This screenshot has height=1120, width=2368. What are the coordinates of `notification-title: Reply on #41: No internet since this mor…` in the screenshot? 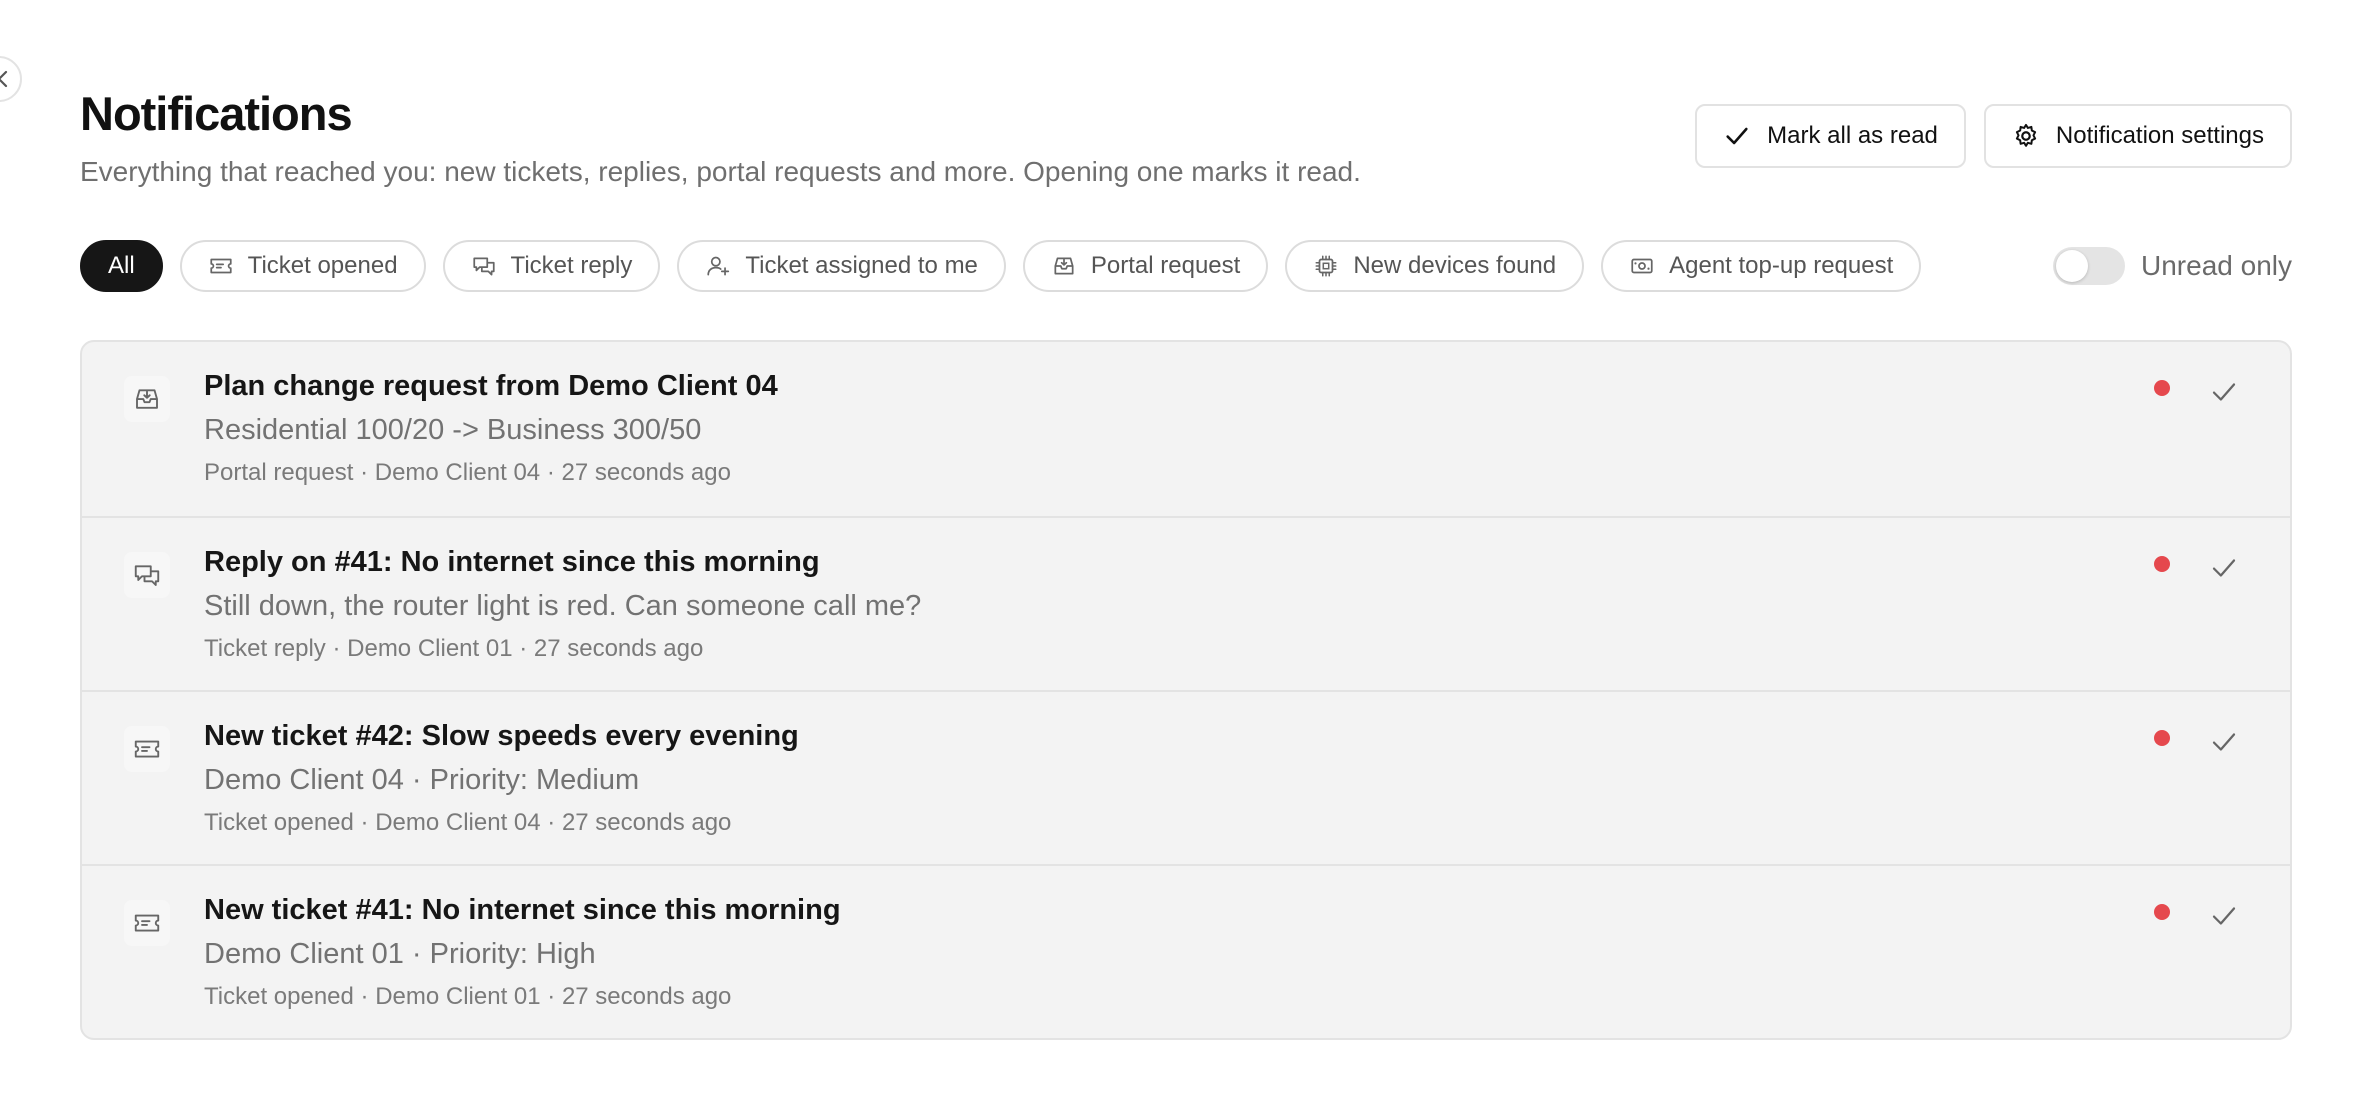 It's located at (512, 562).